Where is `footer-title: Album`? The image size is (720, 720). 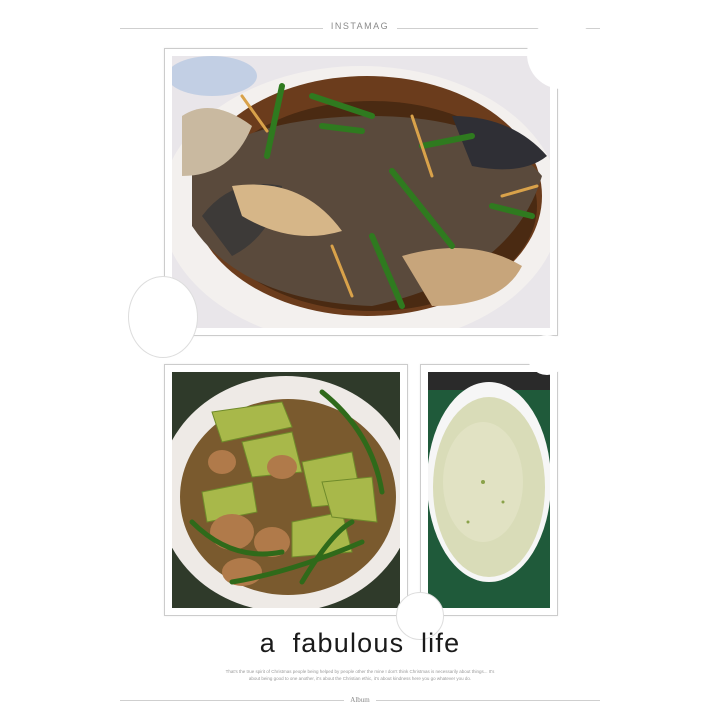 footer-title: Album is located at coordinates (360, 700).